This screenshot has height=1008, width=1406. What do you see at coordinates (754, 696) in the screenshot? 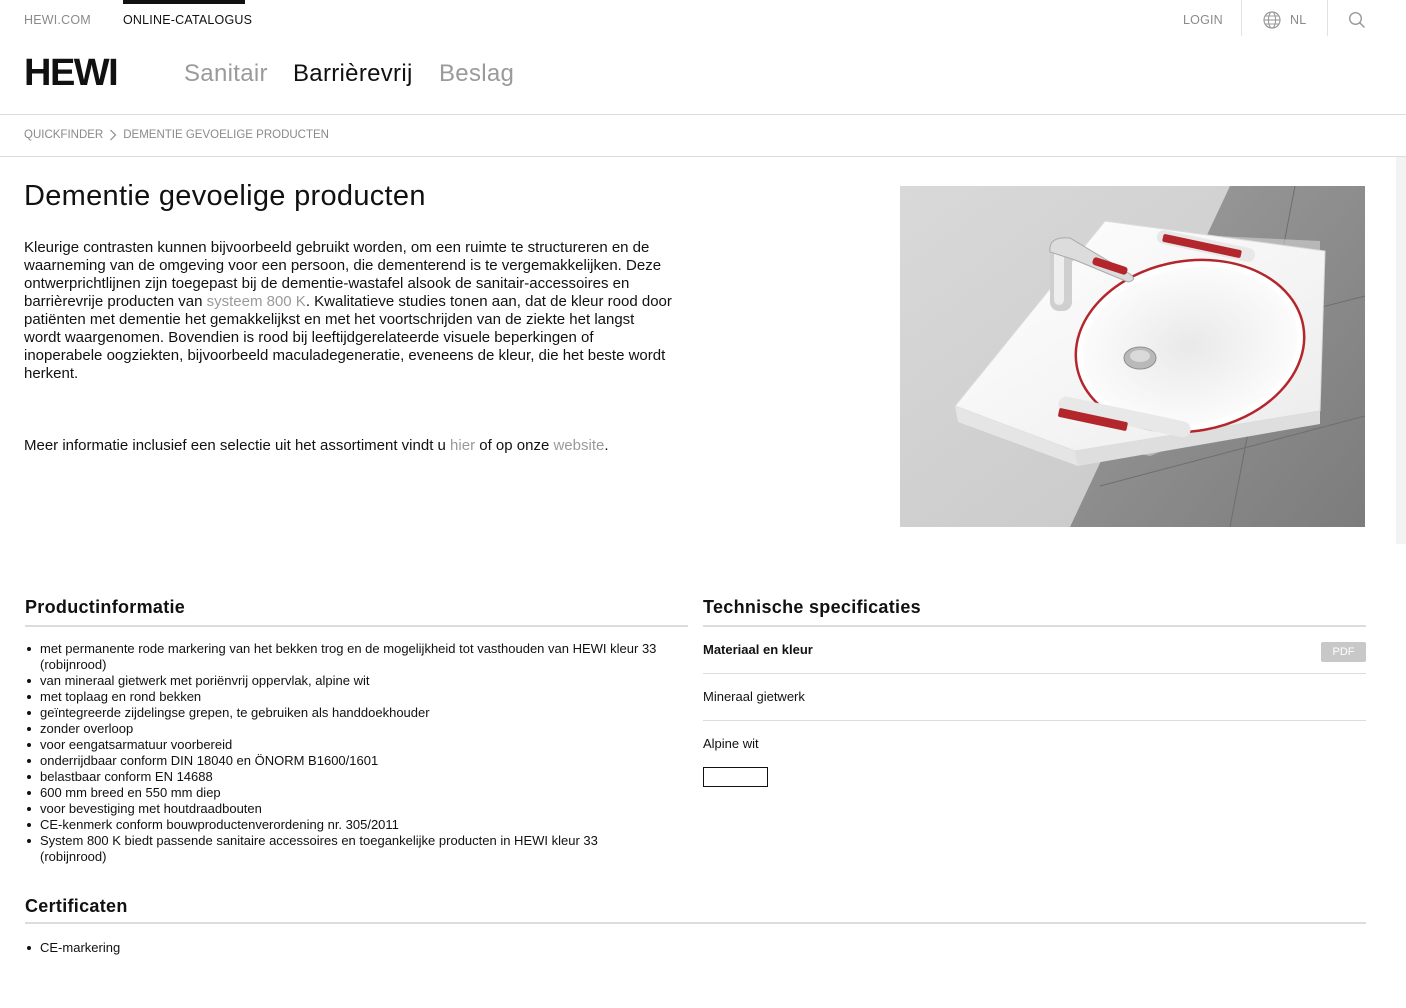
I see `material-value: Mineraal gietwerk` at bounding box center [754, 696].